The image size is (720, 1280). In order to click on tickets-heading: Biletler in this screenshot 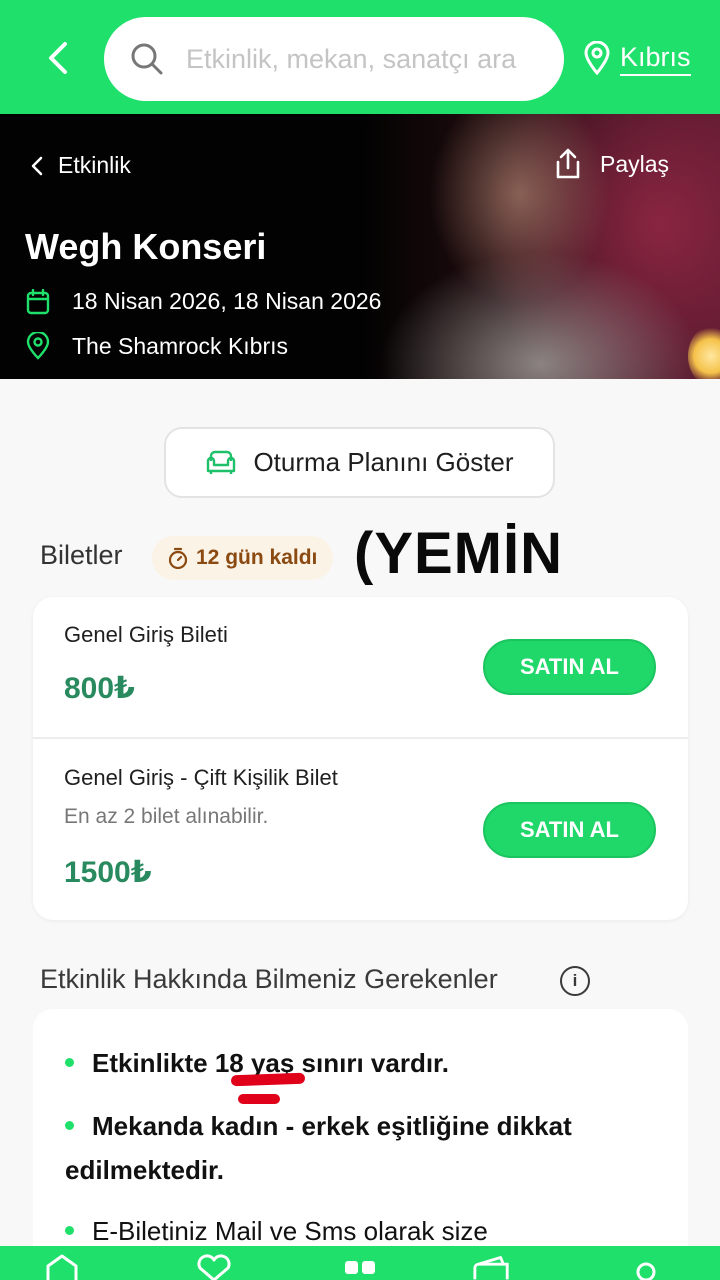, I will do `click(81, 555)`.